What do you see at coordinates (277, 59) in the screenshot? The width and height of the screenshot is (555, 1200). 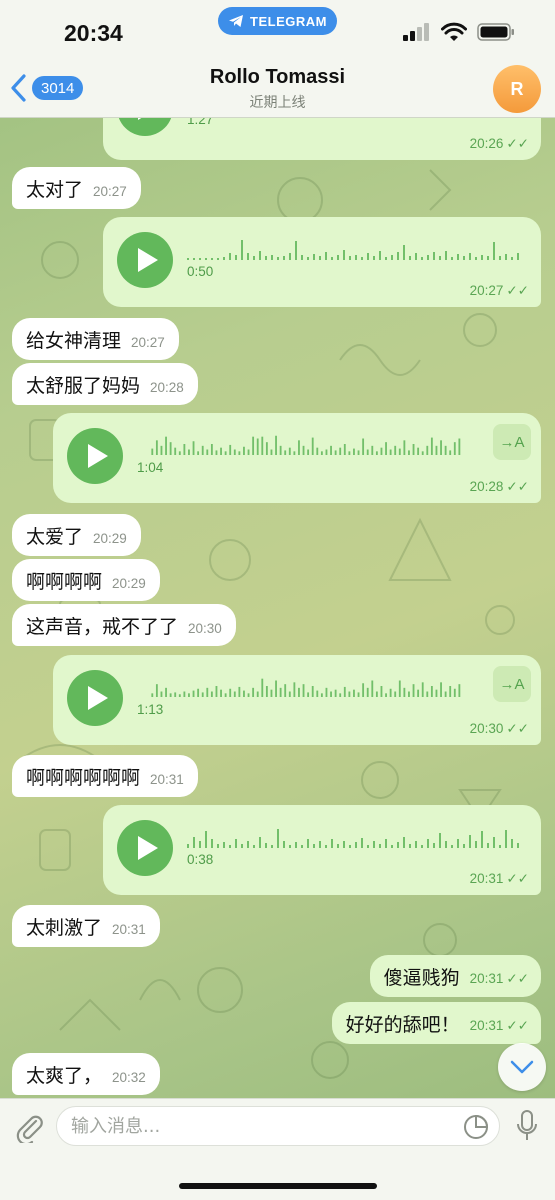 I see `top-bar: 20:34 TELEGRAM 3014 Rollo Tomassi 近期上线 R` at bounding box center [277, 59].